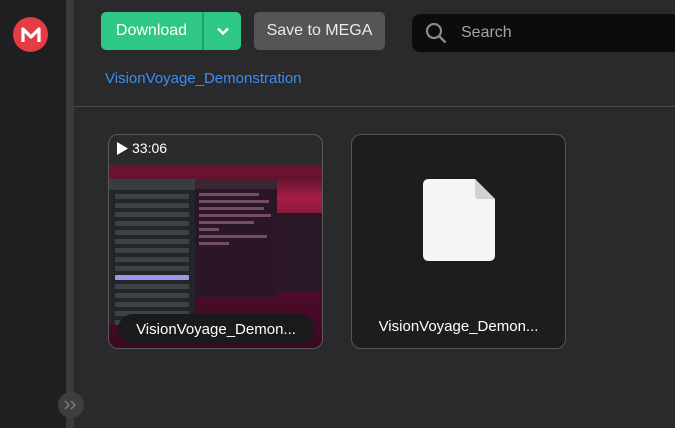  I want to click on download-options-button, so click(222, 31).